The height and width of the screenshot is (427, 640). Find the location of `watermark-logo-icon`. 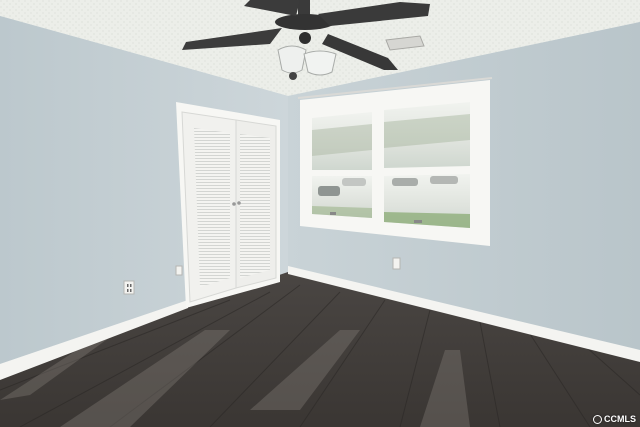

watermark-logo-icon is located at coordinates (597, 419).